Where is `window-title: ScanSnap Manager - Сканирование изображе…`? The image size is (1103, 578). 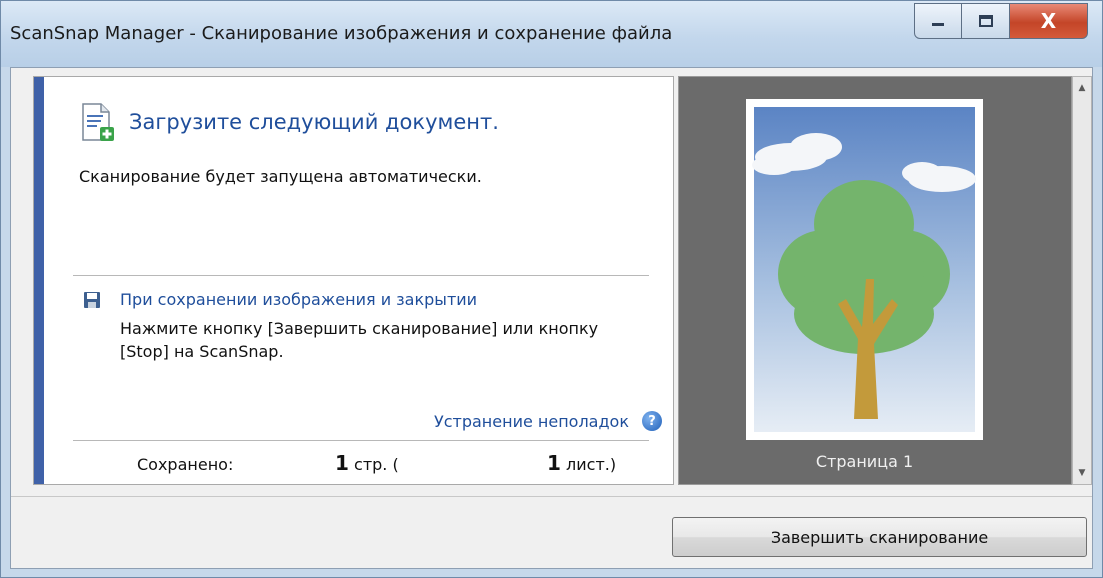
window-title: ScanSnap Manager - Сканирование изображе… is located at coordinates (341, 33).